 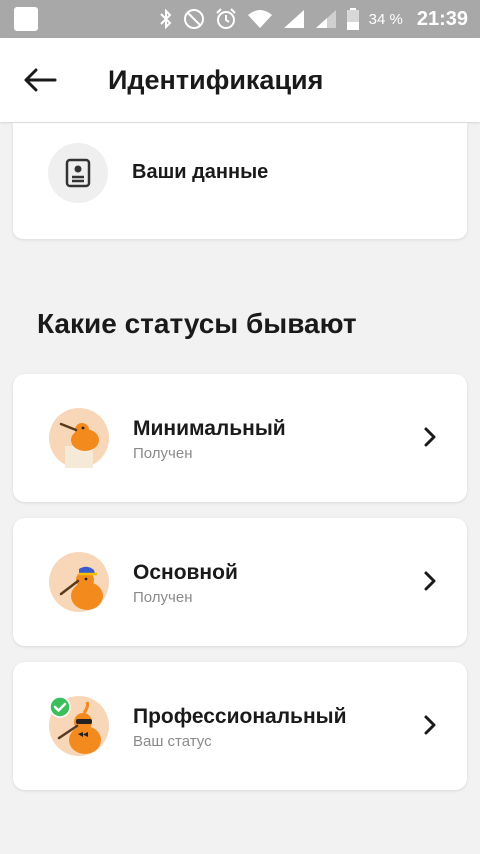 What do you see at coordinates (385, 19) in the screenshot?
I see `battery-percent: 34 %` at bounding box center [385, 19].